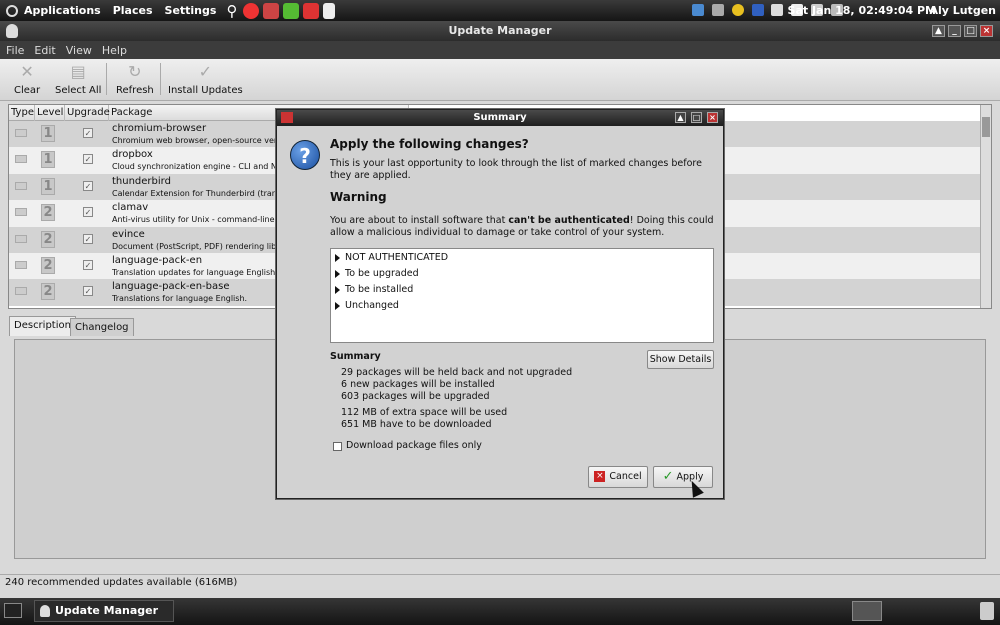 The height and width of the screenshot is (625, 1000). I want to click on package-name: language-pack-en, so click(157, 260).